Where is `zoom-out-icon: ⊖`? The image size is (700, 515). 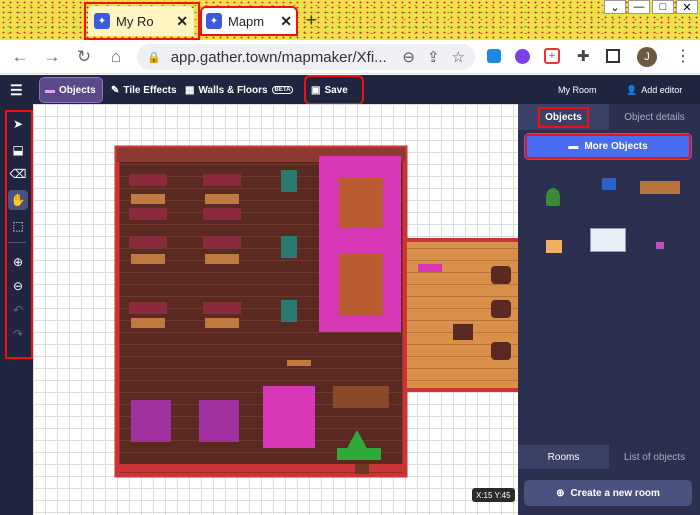 zoom-out-icon: ⊖ is located at coordinates (18, 286).